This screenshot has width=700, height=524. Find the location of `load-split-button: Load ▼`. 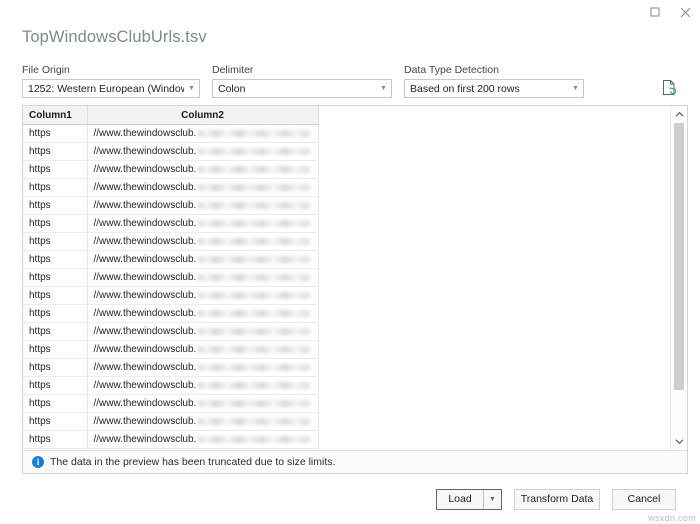

load-split-button: Load ▼ is located at coordinates (469, 499).